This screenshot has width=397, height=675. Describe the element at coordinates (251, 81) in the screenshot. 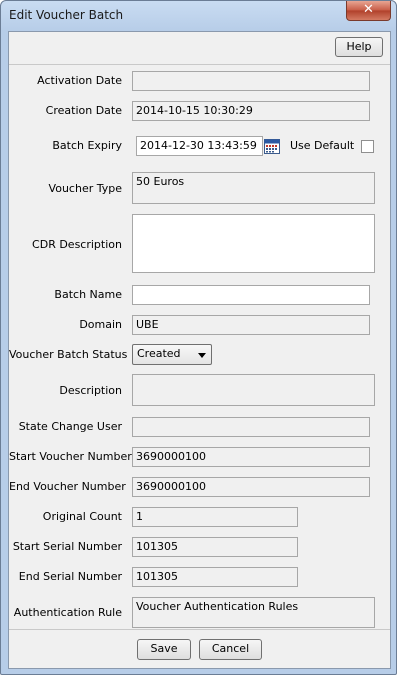

I see `activation-date-field` at that location.